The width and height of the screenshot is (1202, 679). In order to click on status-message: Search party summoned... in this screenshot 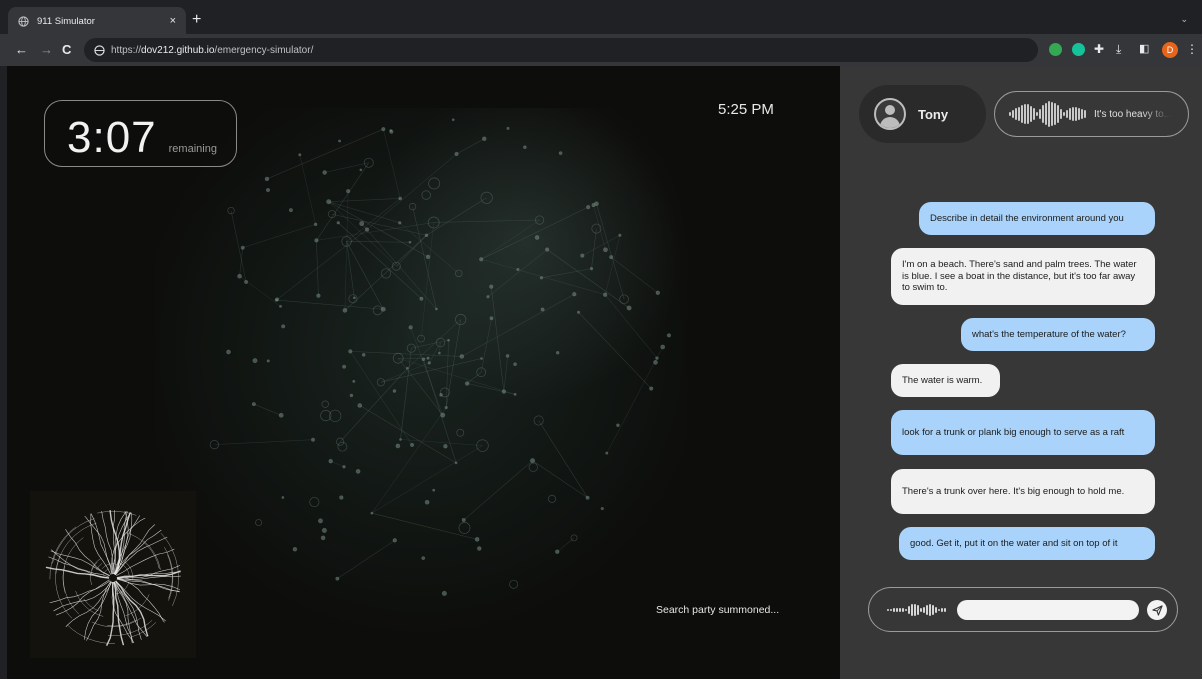, I will do `click(718, 610)`.